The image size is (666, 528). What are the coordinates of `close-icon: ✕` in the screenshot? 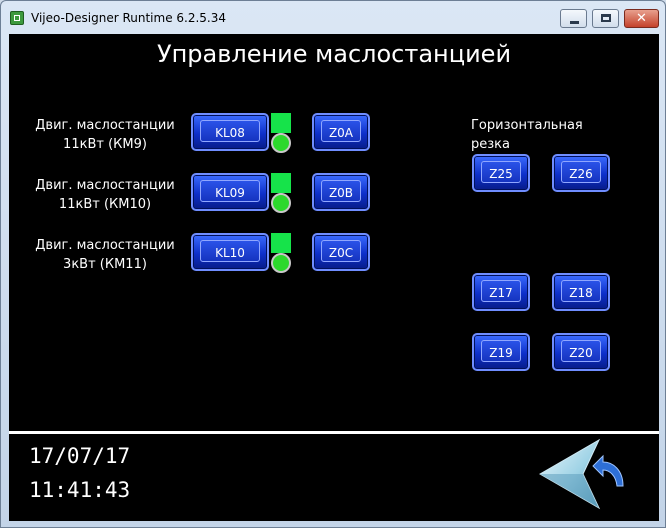 It's located at (641, 18).